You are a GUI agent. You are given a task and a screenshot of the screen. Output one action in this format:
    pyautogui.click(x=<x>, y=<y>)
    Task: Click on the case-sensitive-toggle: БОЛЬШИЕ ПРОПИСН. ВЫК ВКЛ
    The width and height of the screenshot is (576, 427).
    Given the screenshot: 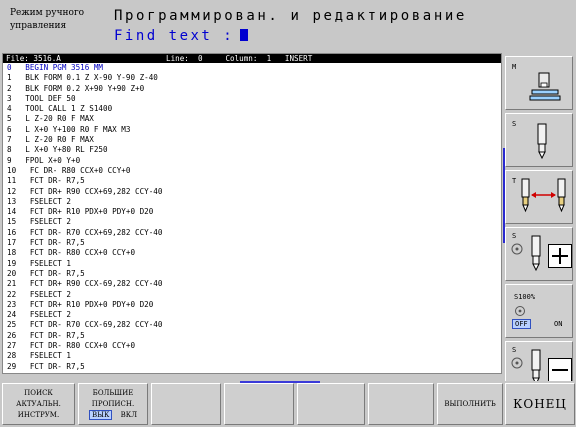 What is the action you would take?
    pyautogui.click(x=113, y=404)
    